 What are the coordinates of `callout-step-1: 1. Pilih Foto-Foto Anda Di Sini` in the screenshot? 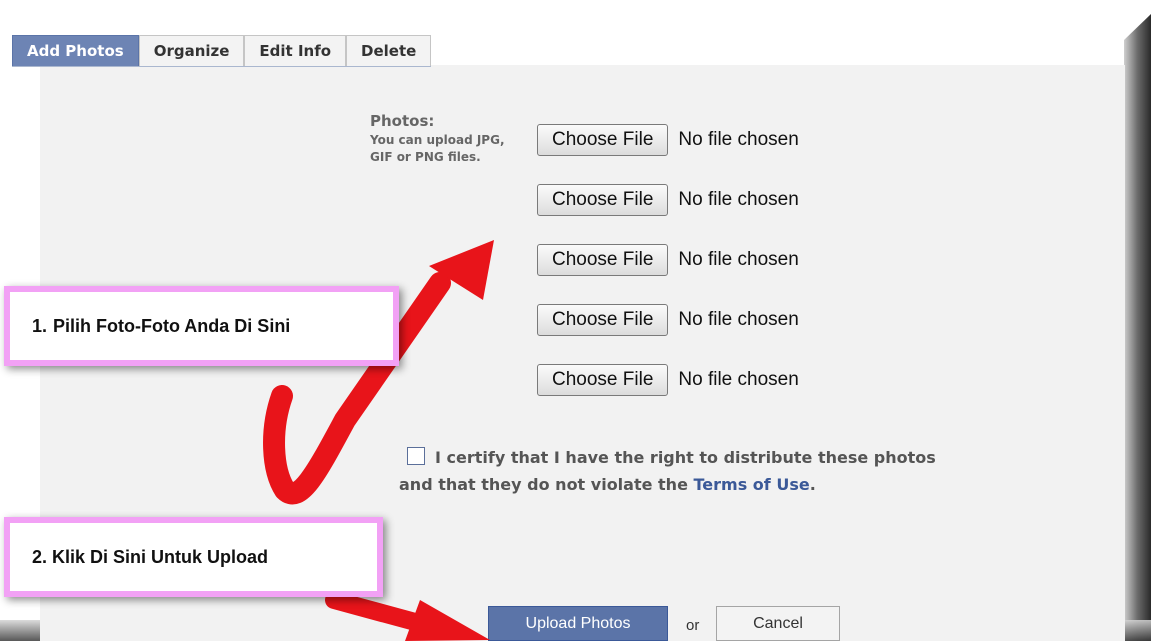 It's located at (201, 326).